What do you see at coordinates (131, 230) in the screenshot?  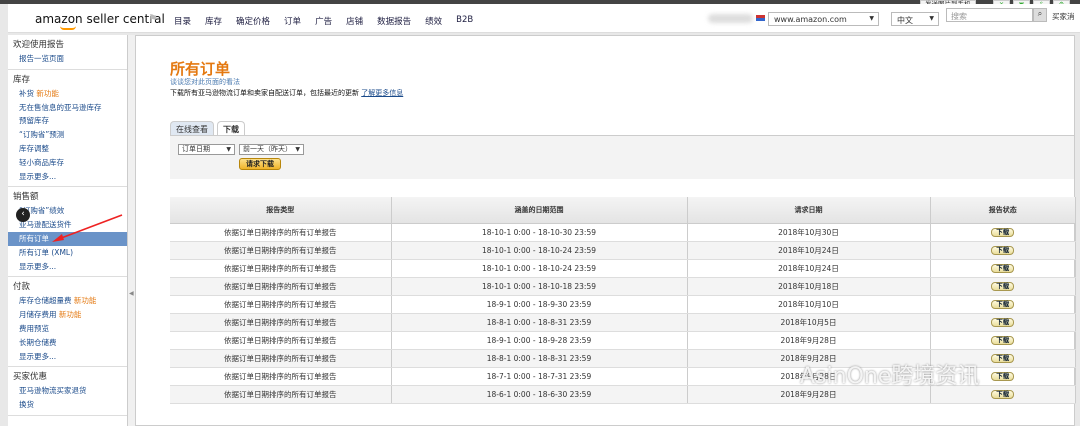 I see `sidebar-collapse-bar: ◀` at bounding box center [131, 230].